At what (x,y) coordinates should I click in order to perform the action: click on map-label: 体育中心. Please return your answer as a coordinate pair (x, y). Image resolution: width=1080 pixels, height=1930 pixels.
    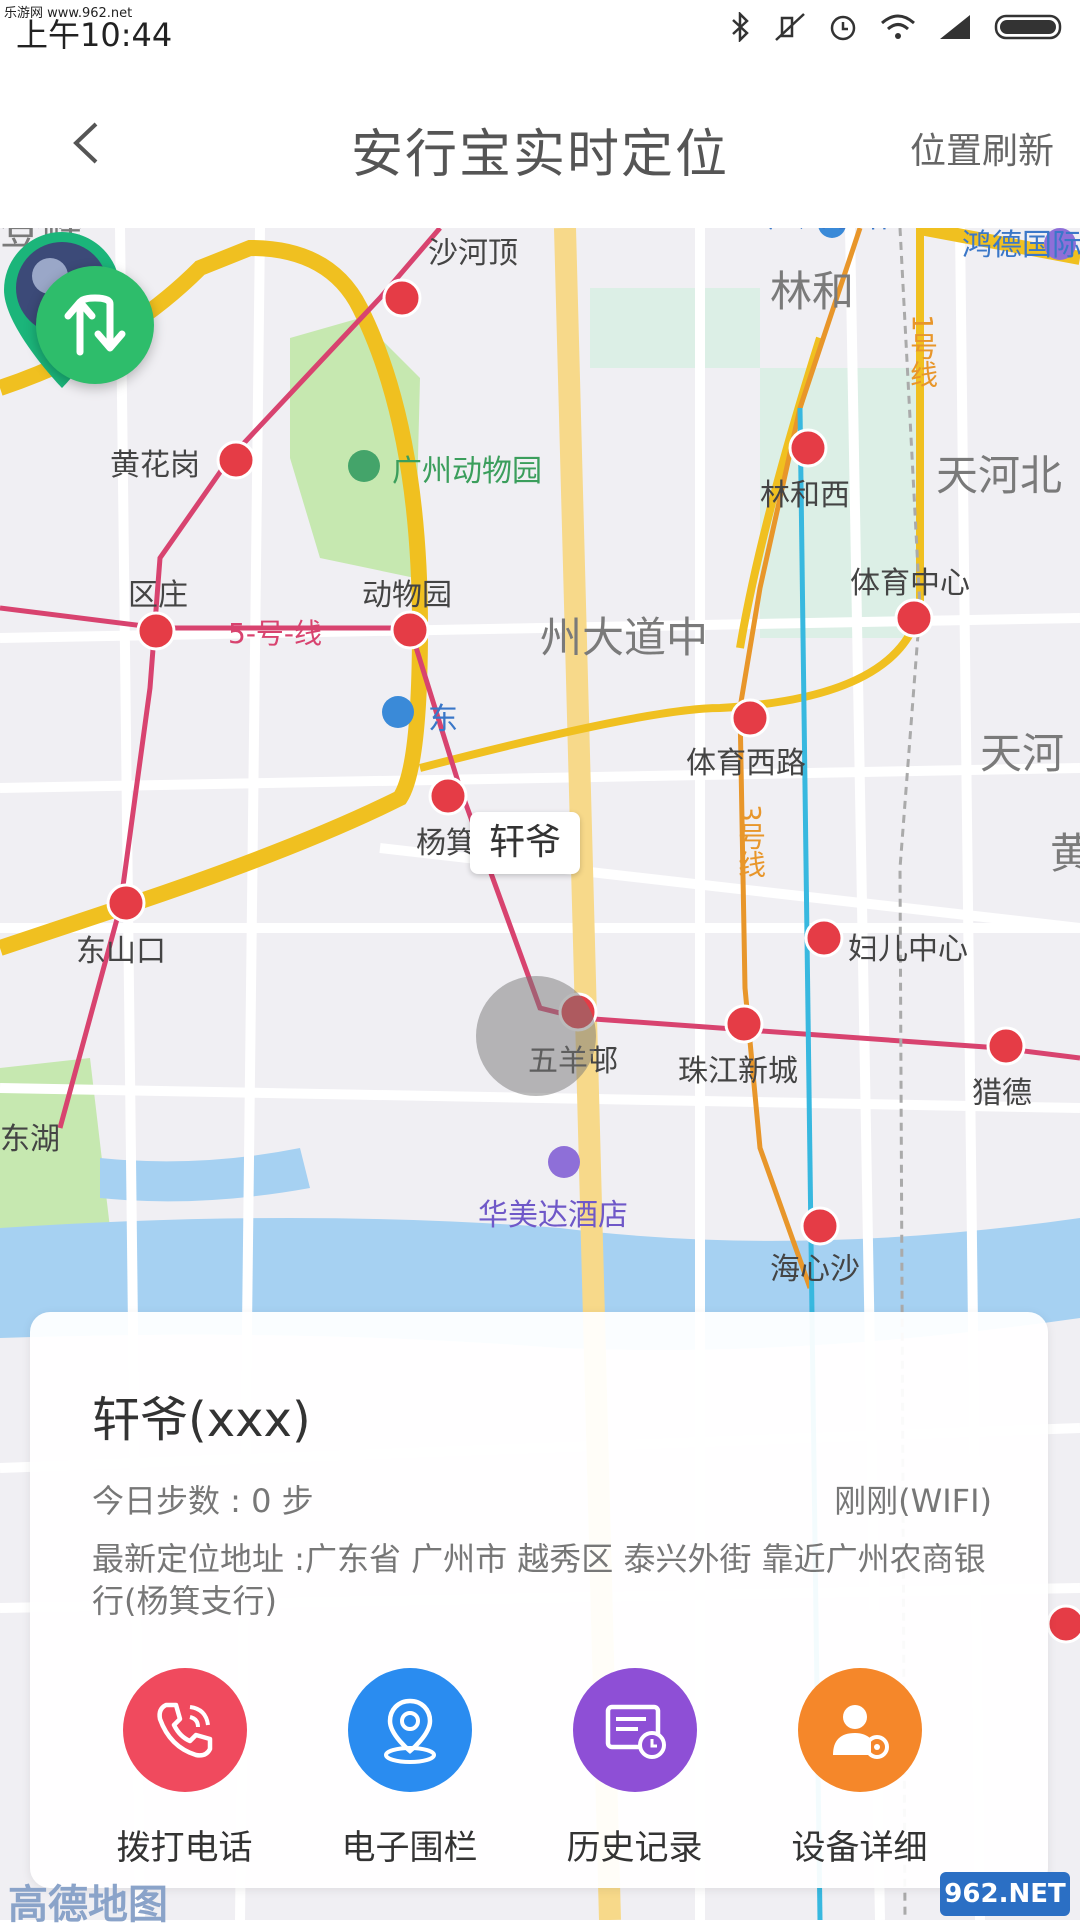
    Looking at the image, I should click on (910, 583).